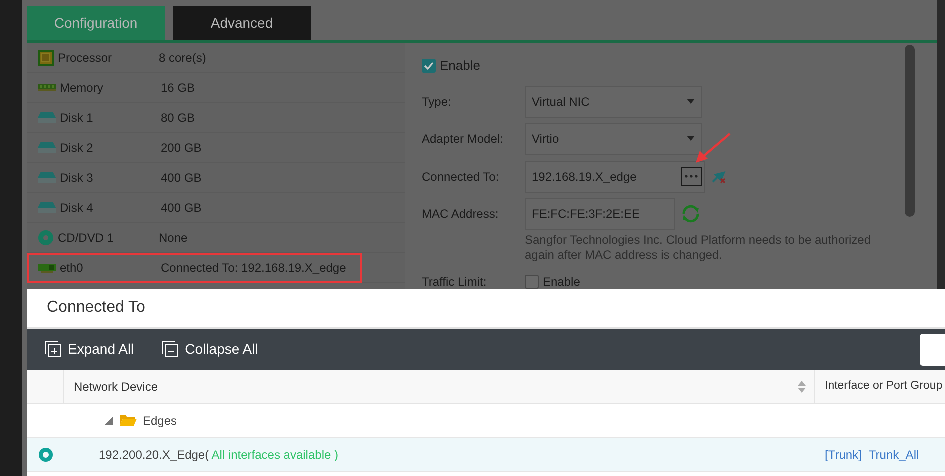 The width and height of the screenshot is (945, 476). Describe the element at coordinates (455, 282) in the screenshot. I see `field-label: Traffic Limit:` at that location.